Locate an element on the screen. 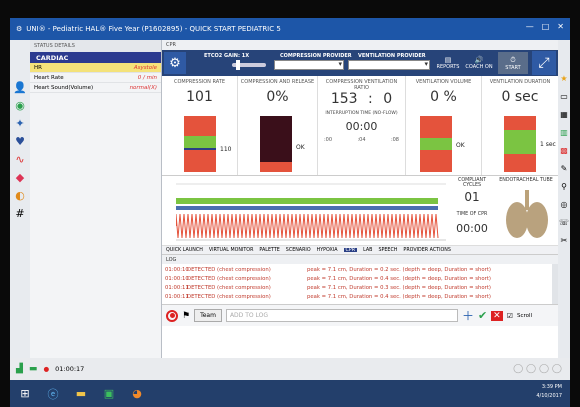 This screenshot has width=580, height=407. app-icon-orange: ◕ is located at coordinates (137, 394).